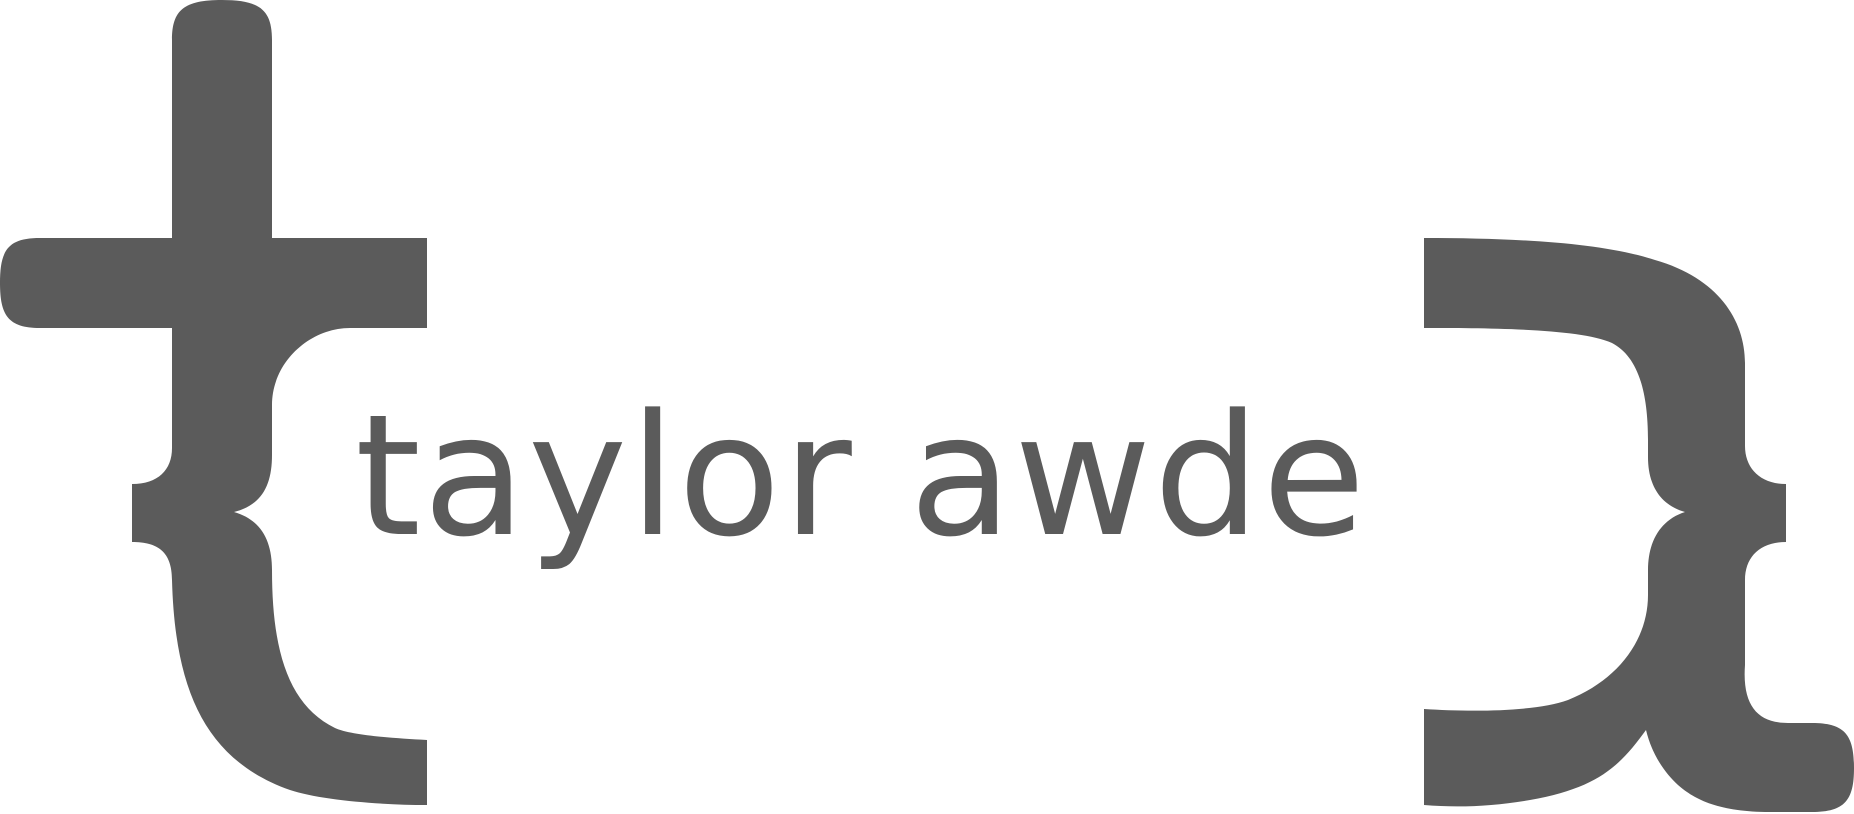  I want to click on brand-wordmark: taylor awde, so click(861, 476).